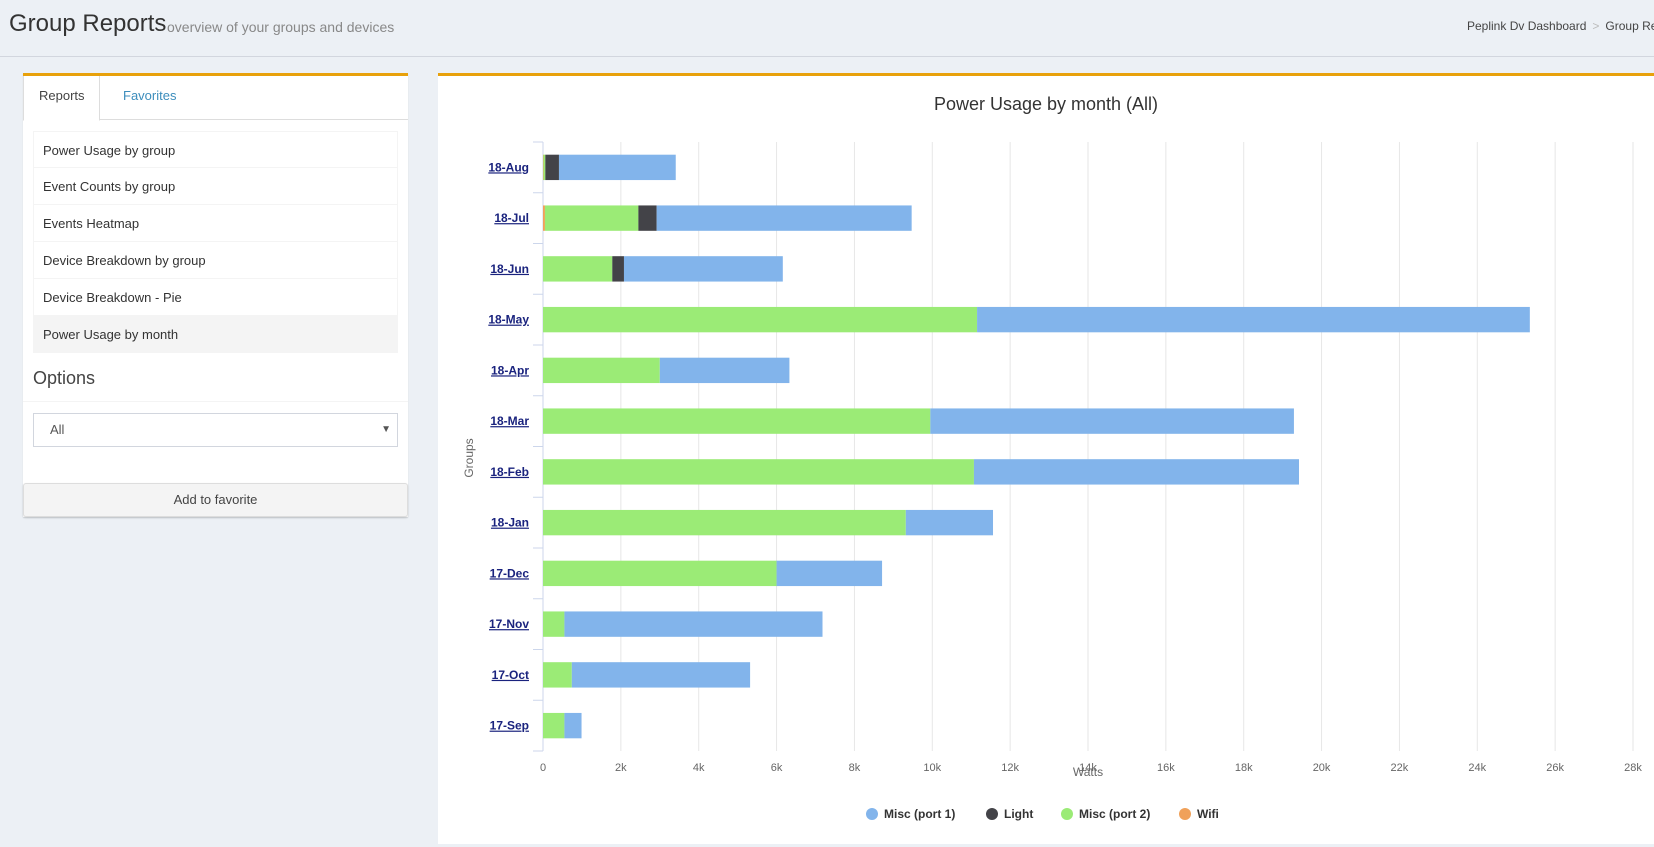  I want to click on breadcrumb-dashboard-link: Peplink Dv Dashboard, so click(1526, 26).